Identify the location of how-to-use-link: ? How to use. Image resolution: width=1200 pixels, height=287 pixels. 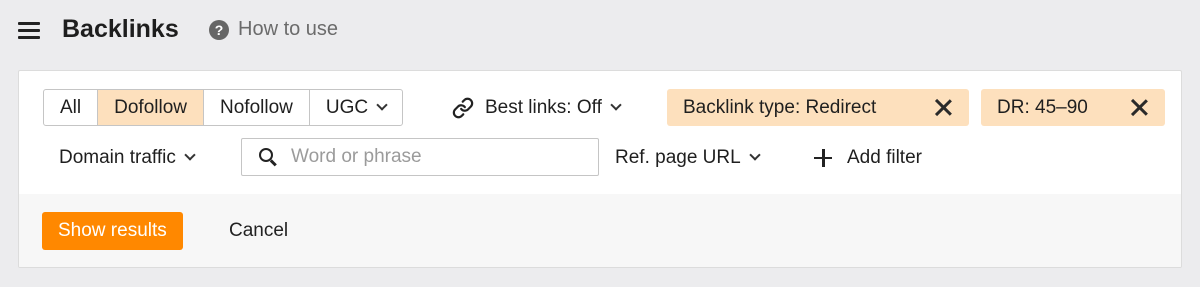
(273, 29).